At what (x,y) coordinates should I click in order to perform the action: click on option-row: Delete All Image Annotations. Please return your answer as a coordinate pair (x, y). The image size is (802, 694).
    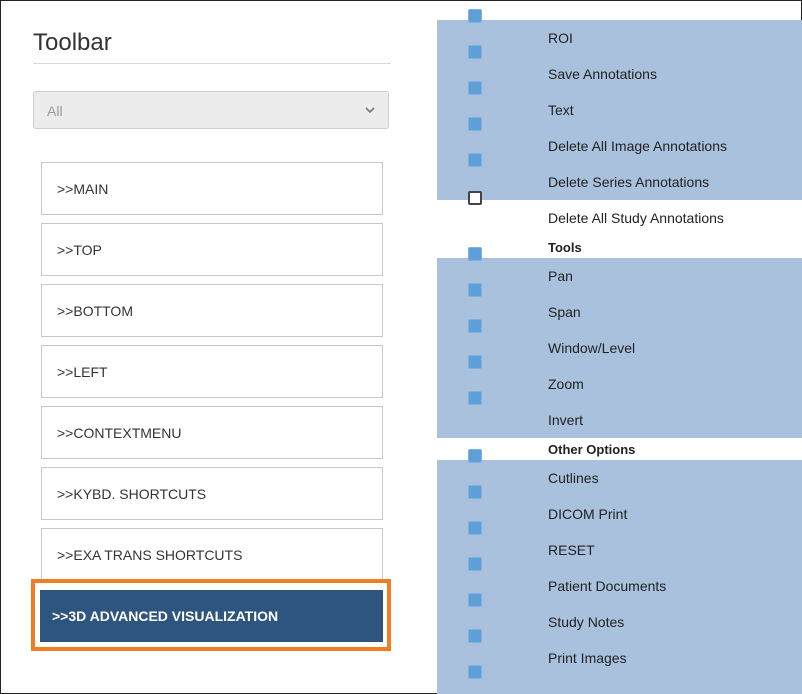
    Looking at the image, I should click on (619, 140).